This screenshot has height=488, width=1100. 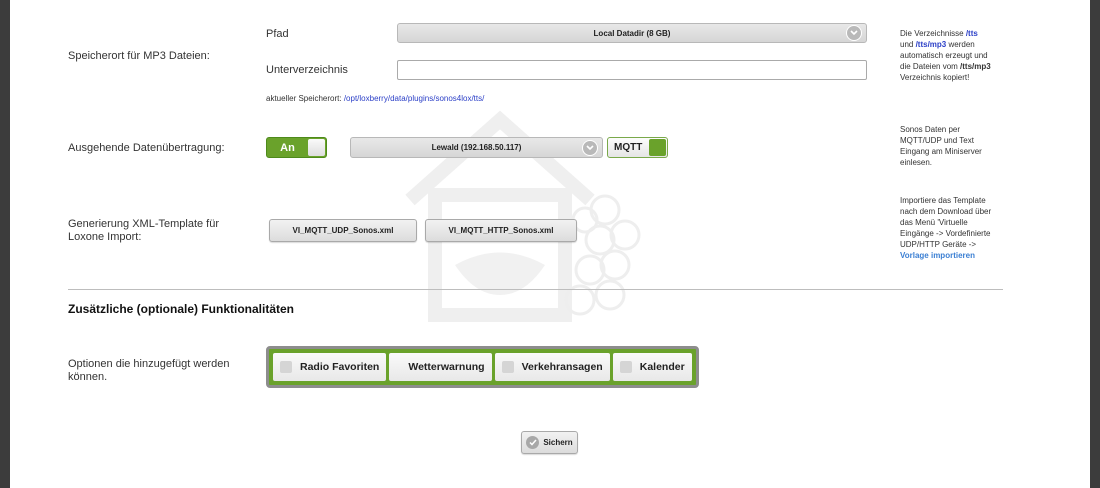 I want to click on subdir-label: Unterverzeichnis, so click(x=307, y=70).